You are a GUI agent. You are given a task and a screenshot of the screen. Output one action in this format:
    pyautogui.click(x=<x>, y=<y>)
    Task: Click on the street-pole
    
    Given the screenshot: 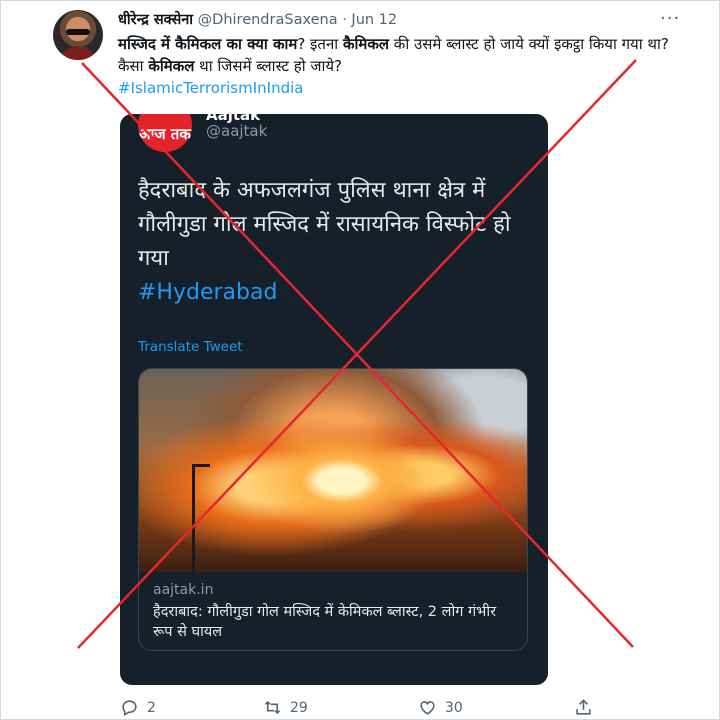 What is the action you would take?
    pyautogui.click(x=193, y=518)
    